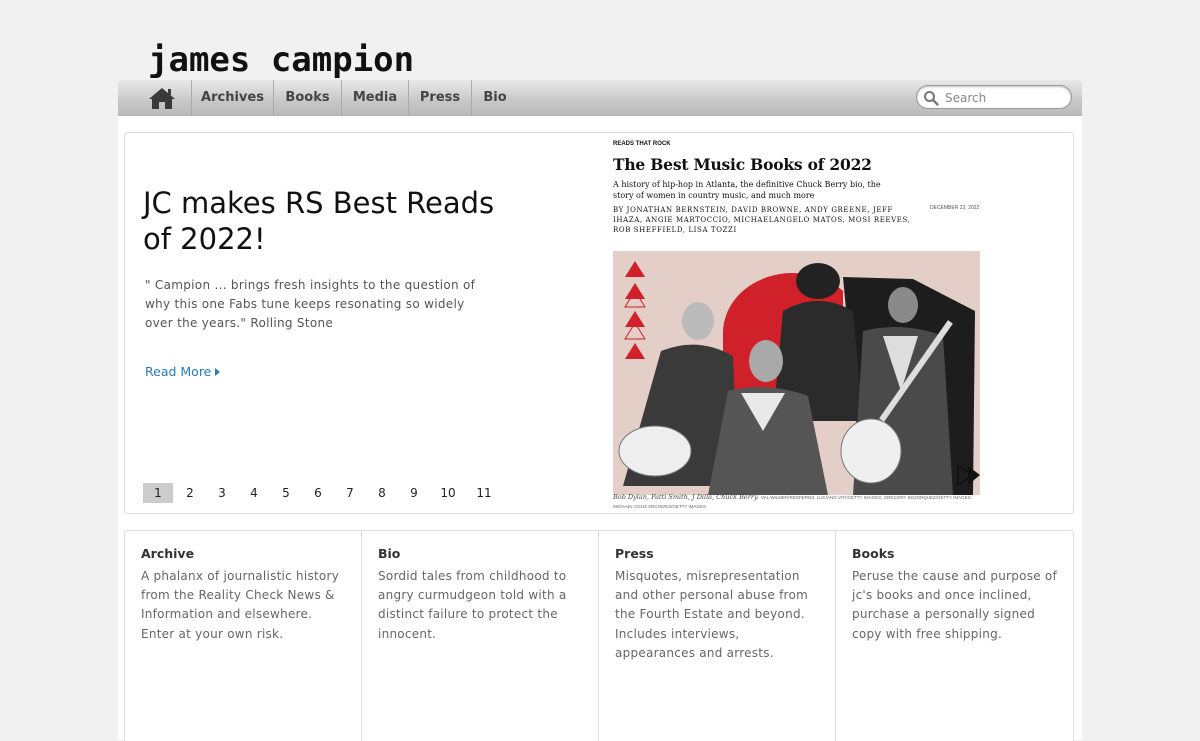 This screenshot has width=1200, height=741. I want to click on search-icon, so click(931, 98).